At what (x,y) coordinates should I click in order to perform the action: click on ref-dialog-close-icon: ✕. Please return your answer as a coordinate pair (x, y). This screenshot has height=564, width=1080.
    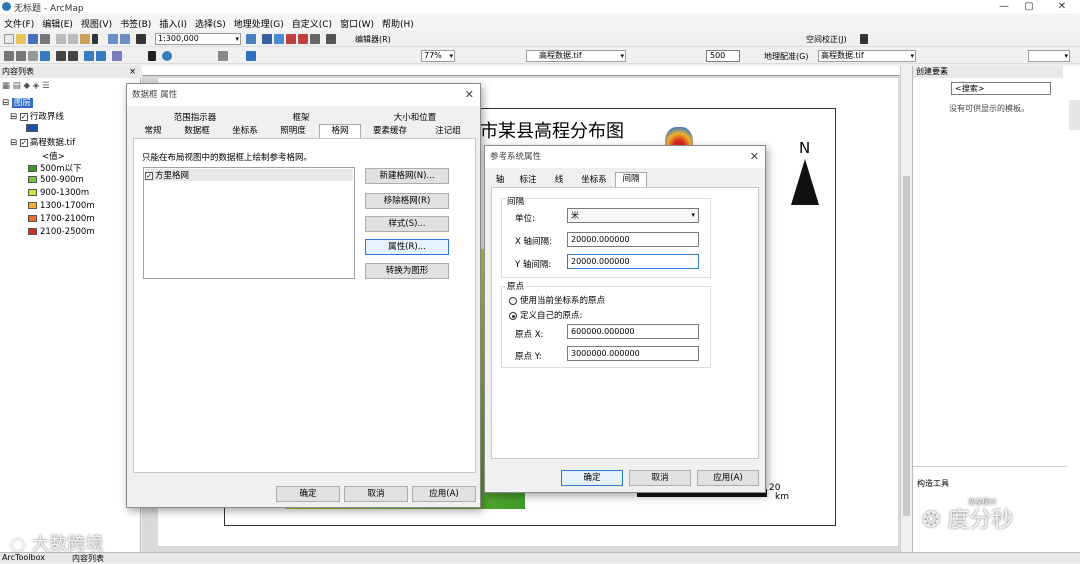
    Looking at the image, I should click on (754, 157).